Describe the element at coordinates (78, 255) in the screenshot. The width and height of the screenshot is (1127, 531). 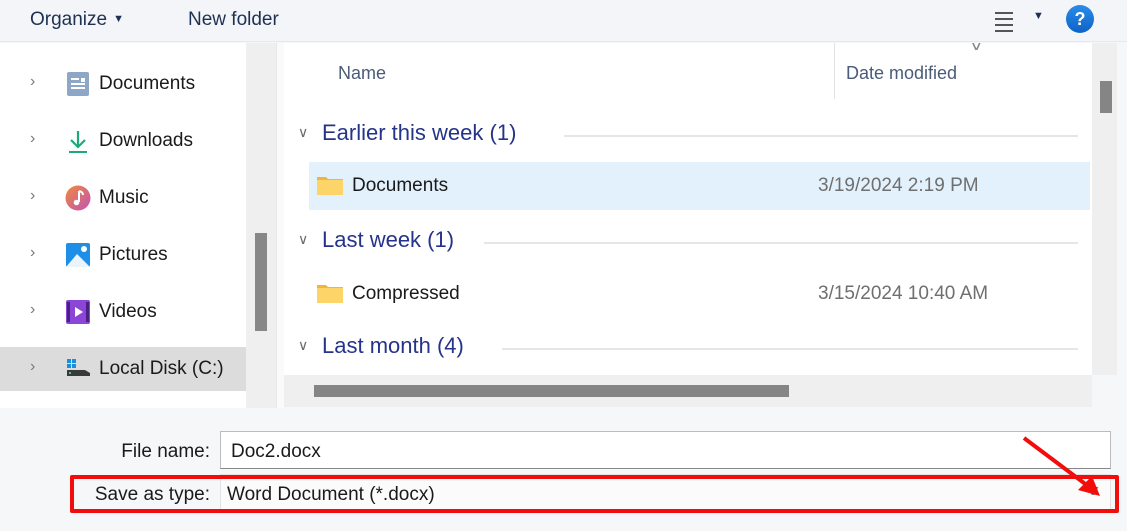
I see `pictures-icon` at that location.